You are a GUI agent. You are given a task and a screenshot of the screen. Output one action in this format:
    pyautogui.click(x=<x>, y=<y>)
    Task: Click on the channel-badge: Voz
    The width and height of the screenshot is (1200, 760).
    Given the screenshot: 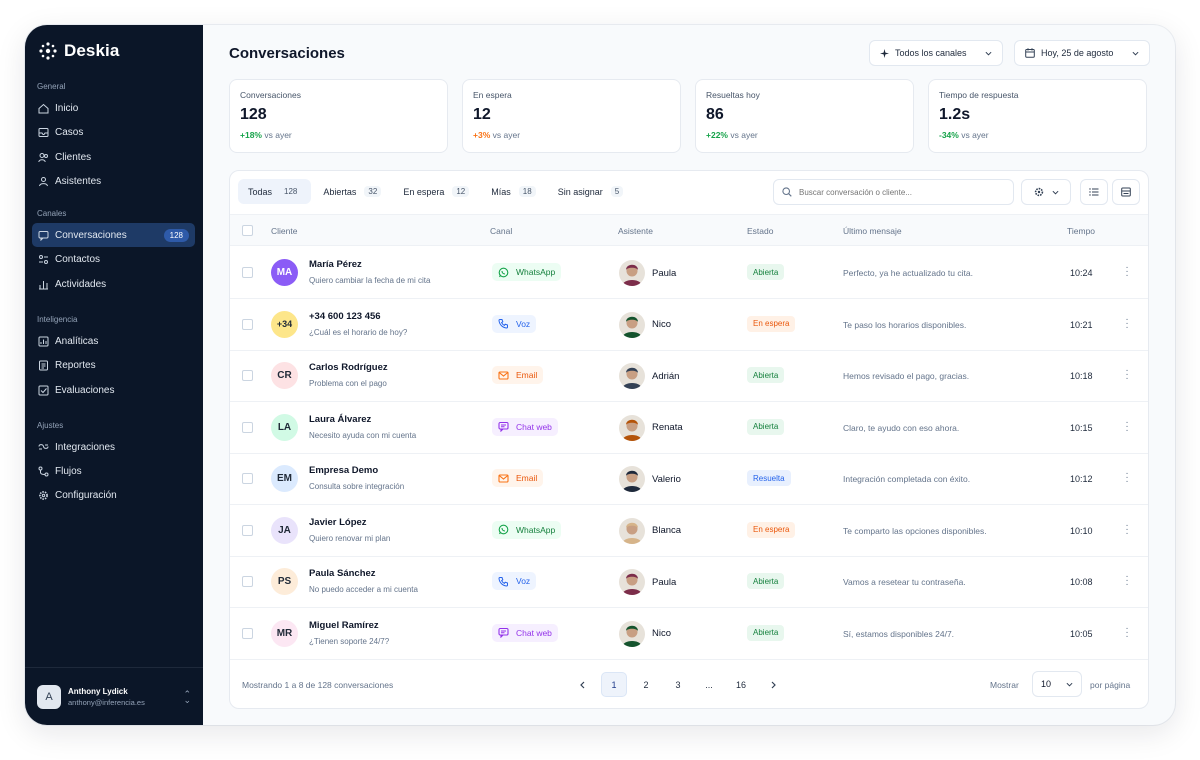 What is the action you would take?
    pyautogui.click(x=514, y=323)
    